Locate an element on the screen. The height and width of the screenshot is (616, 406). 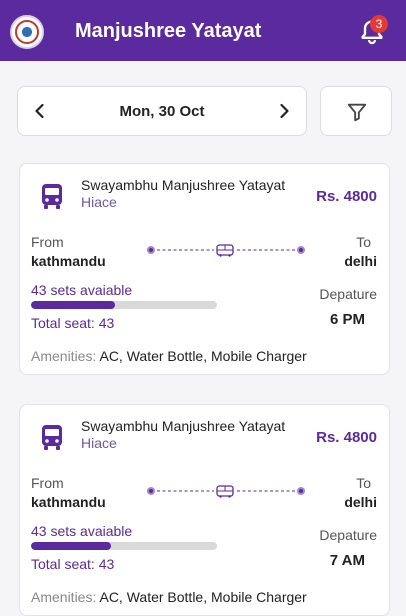
selected-date: Mon, 30 Oct is located at coordinates (162, 111).